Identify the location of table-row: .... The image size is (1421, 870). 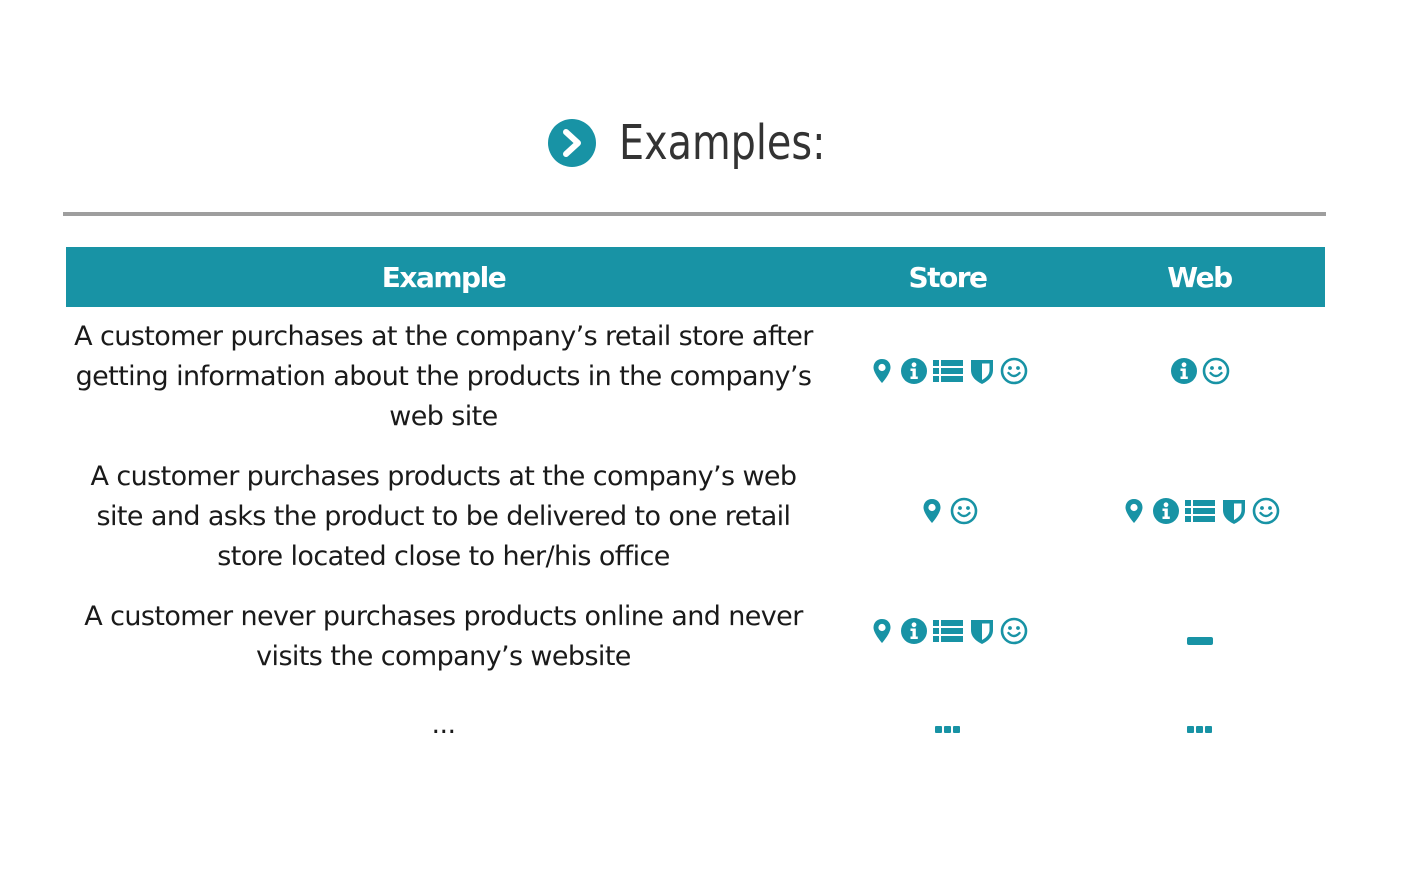
(695, 721).